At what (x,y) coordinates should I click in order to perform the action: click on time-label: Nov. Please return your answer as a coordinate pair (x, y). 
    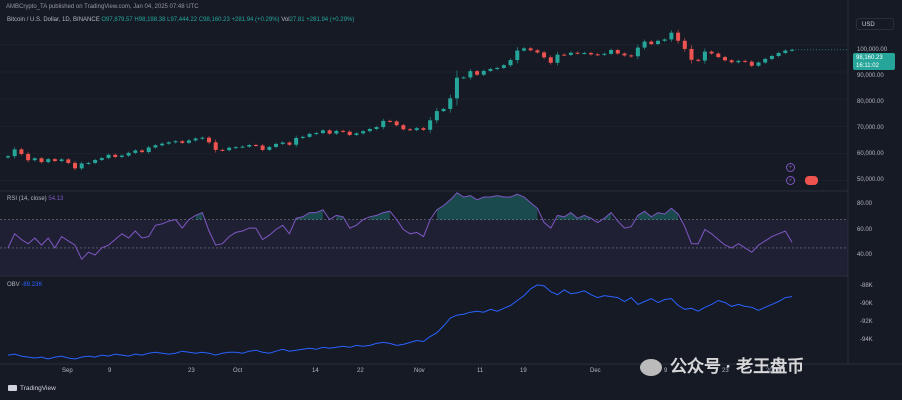
    Looking at the image, I should click on (419, 371).